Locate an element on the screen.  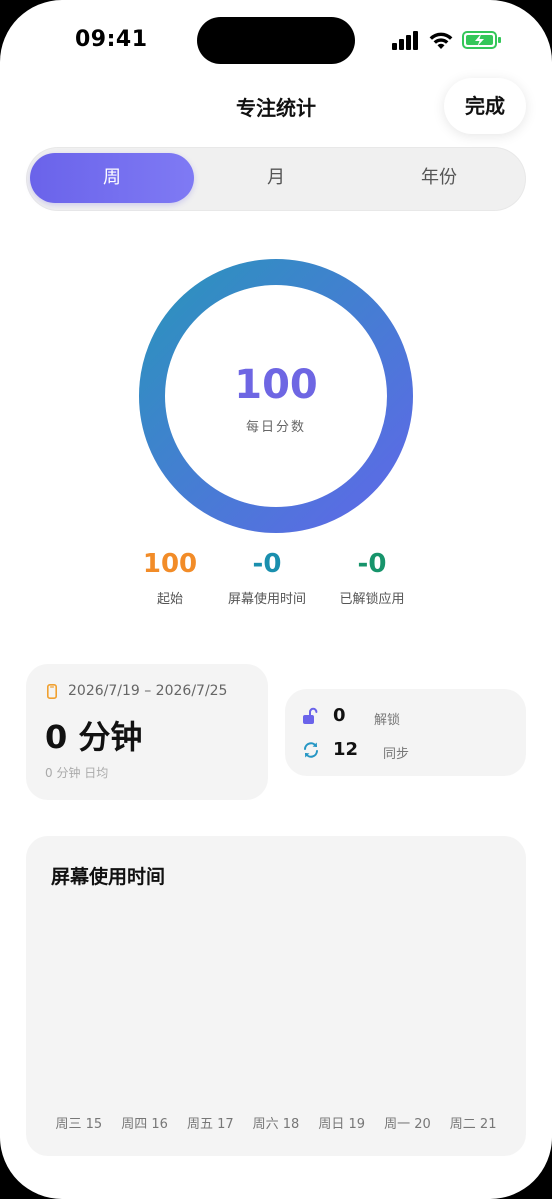
tab-year: 年份 is located at coordinates (439, 178).